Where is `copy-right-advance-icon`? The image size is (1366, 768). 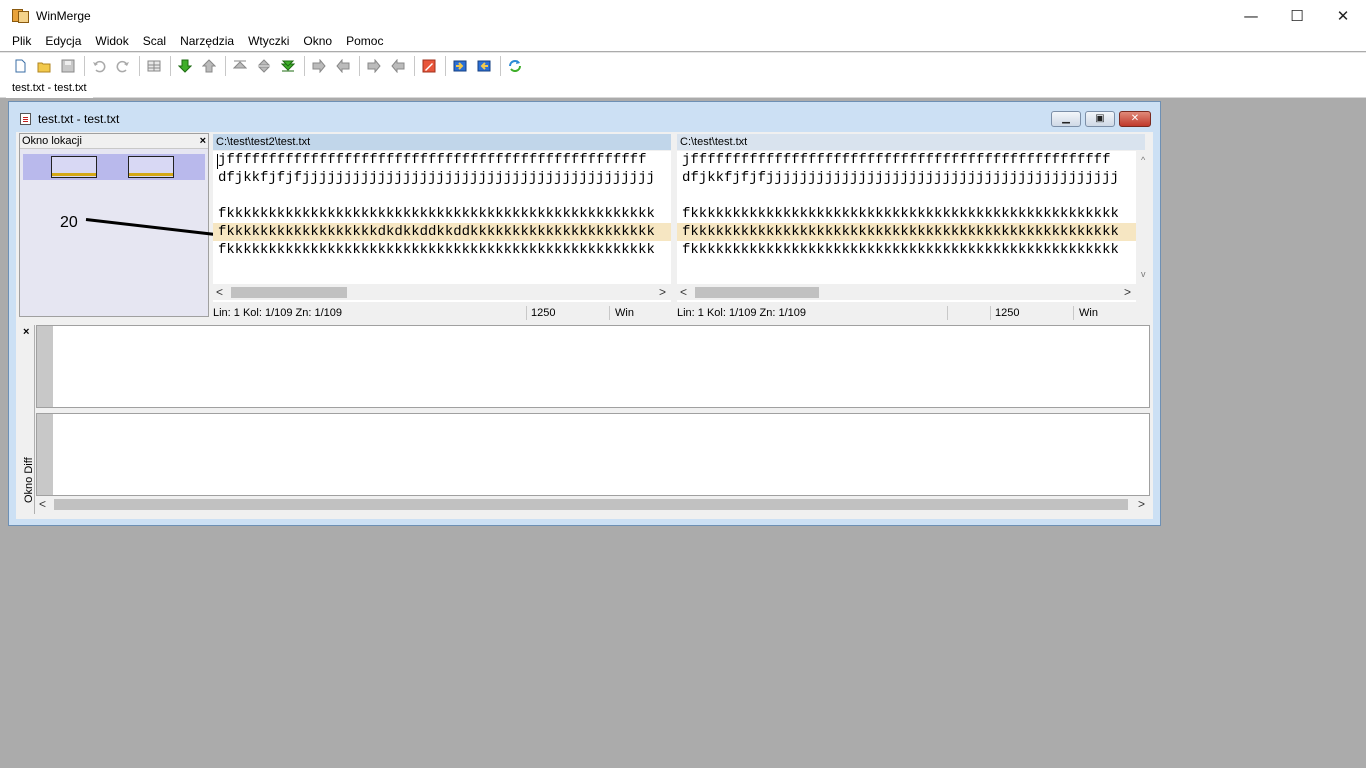 copy-right-advance-icon is located at coordinates (374, 65).